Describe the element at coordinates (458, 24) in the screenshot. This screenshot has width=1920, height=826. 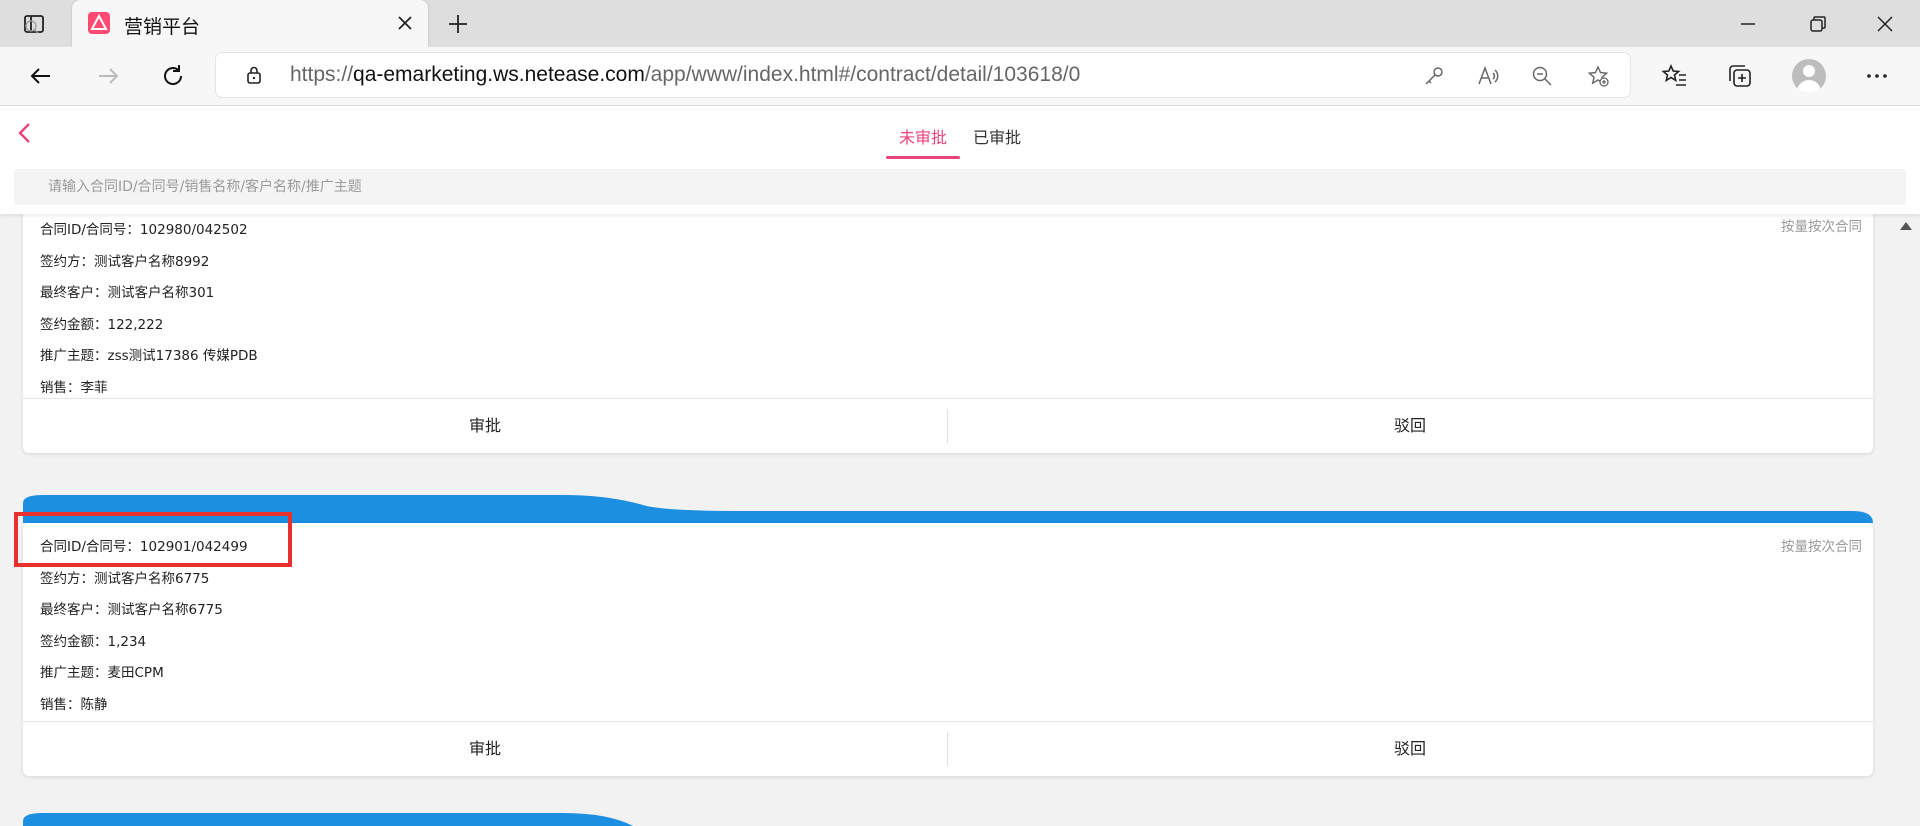
I see `new-tab-icon` at that location.